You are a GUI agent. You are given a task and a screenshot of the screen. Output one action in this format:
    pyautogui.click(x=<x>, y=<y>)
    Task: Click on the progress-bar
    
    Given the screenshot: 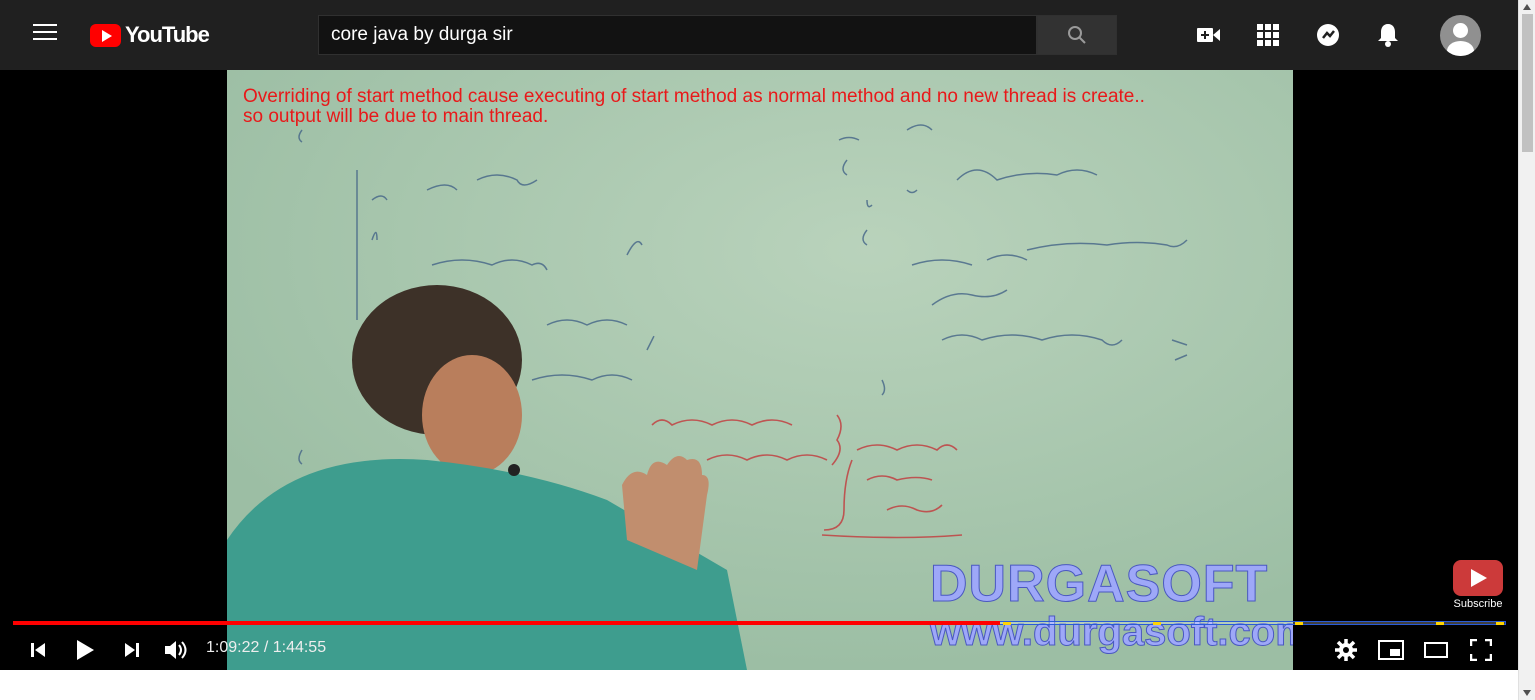 What is the action you would take?
    pyautogui.click(x=759, y=623)
    